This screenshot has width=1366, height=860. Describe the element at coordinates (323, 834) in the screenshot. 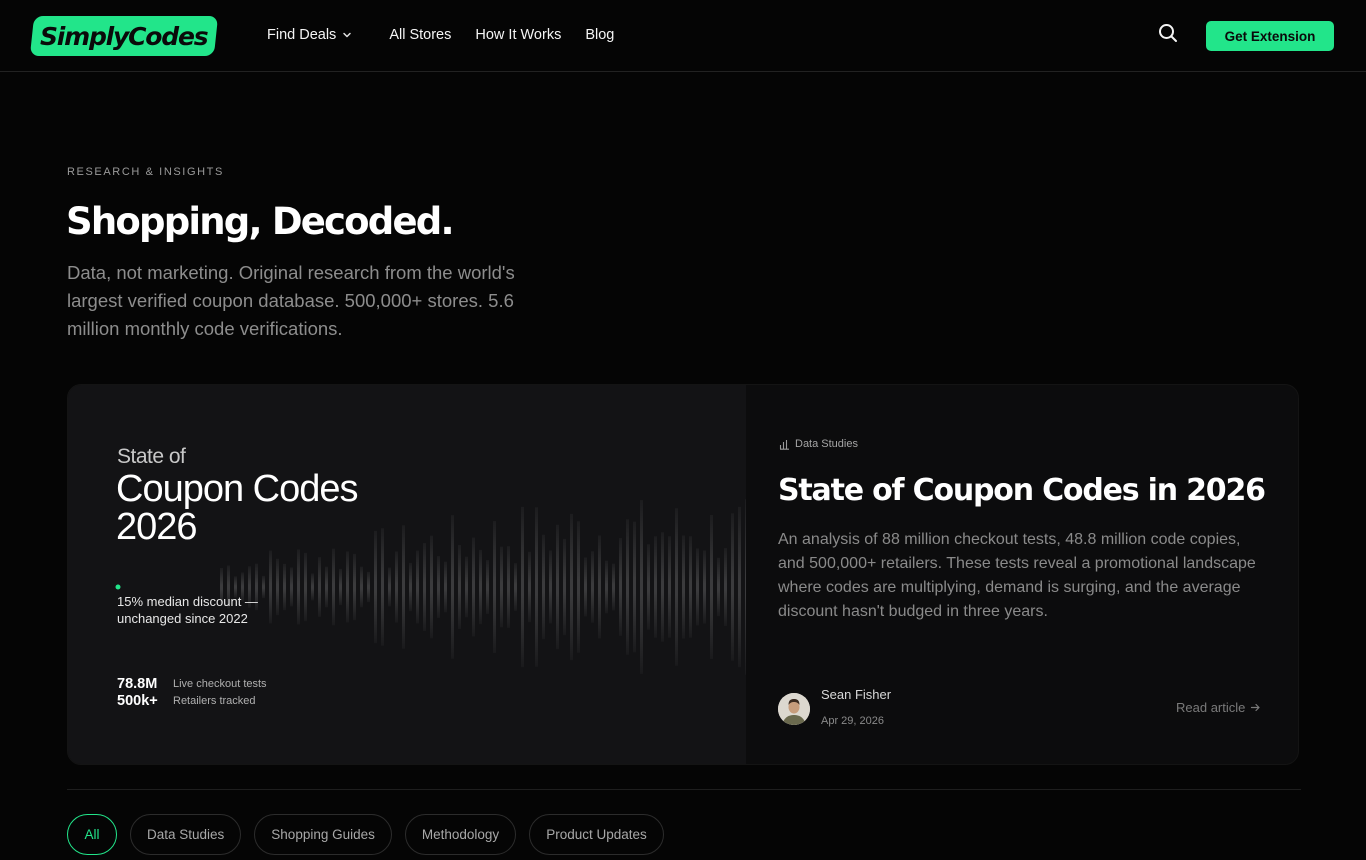

I see `filter-shopping-guides: Shopping Guides` at that location.